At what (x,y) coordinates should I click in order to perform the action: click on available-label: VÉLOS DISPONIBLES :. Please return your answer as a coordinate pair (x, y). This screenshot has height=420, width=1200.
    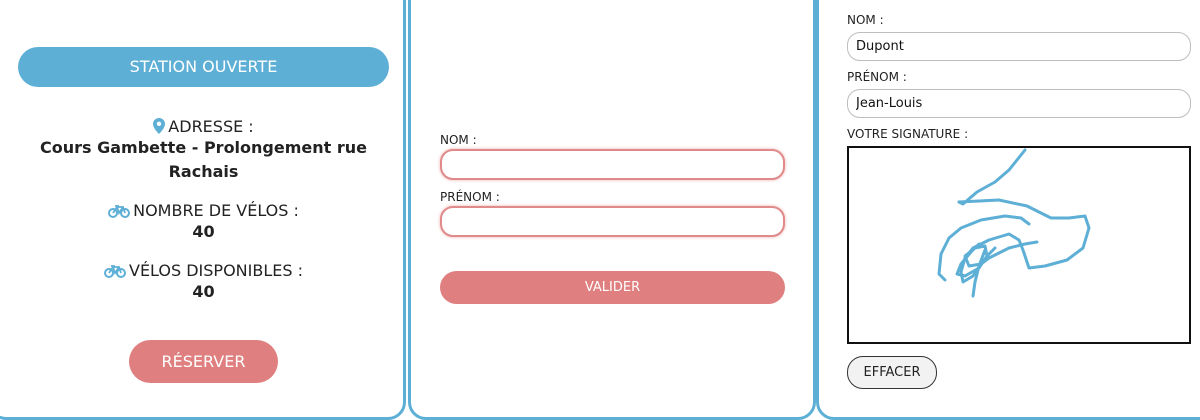
    Looking at the image, I should click on (216, 270).